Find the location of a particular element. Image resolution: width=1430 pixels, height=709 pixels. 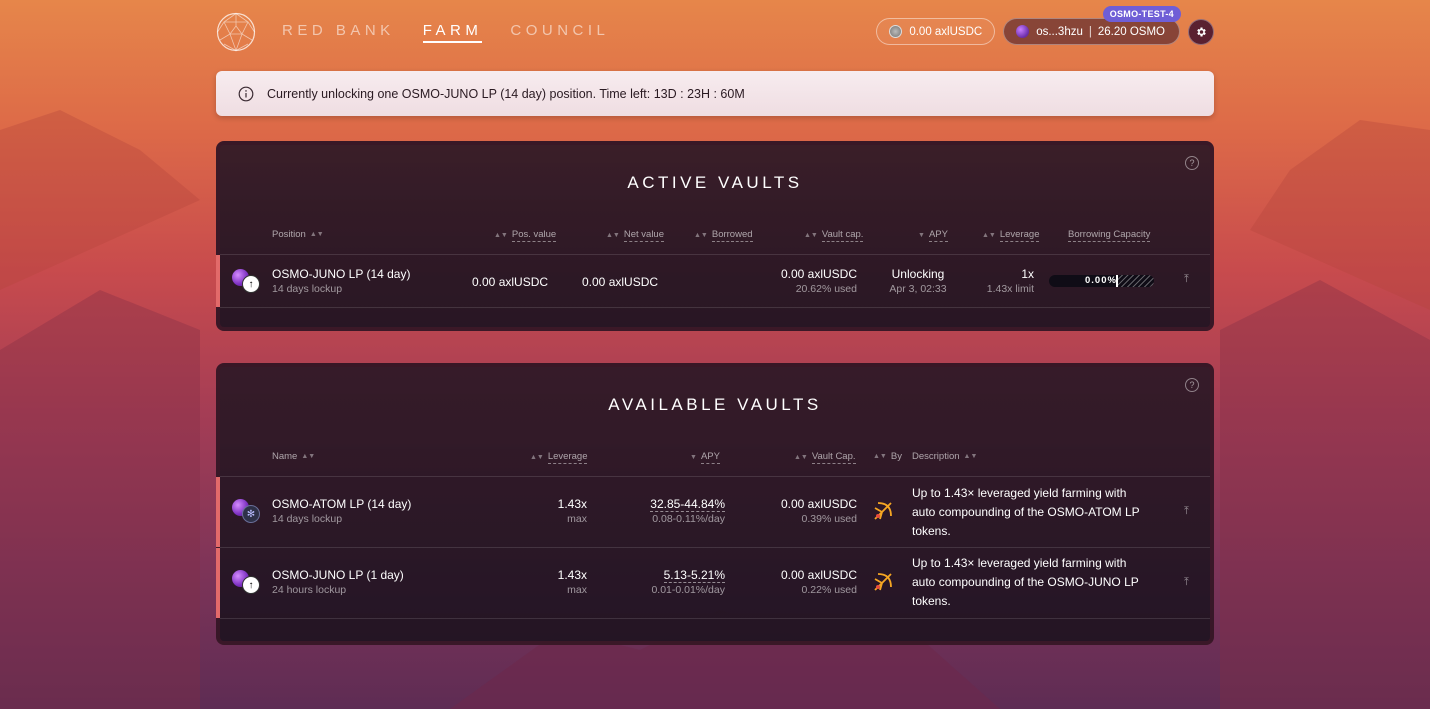

active-vaults-help-icon: ? is located at coordinates (1192, 163).